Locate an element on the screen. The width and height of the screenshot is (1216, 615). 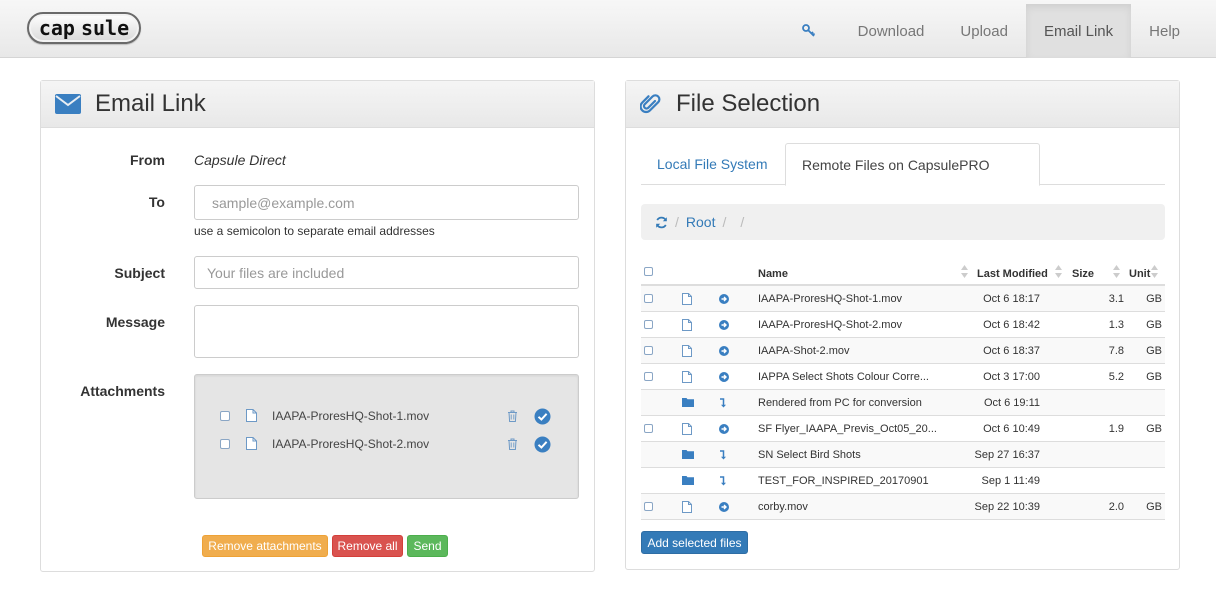
row-last-modified: Oct 6 19:11 is located at coordinates (1011, 403).